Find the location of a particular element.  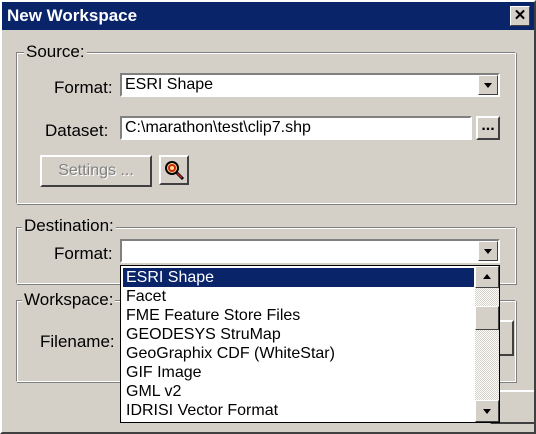

dropdown-scrollbar is located at coordinates (487, 344).